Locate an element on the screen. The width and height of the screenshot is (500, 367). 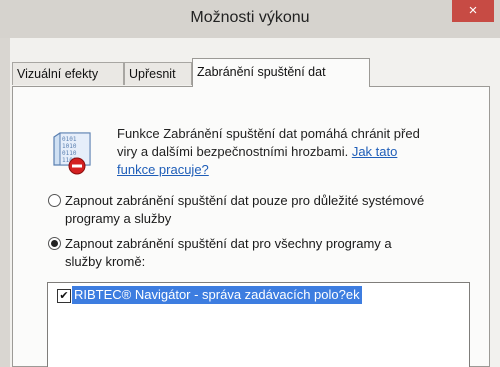
help-link-continued: funkce pracuje? is located at coordinates (163, 169).